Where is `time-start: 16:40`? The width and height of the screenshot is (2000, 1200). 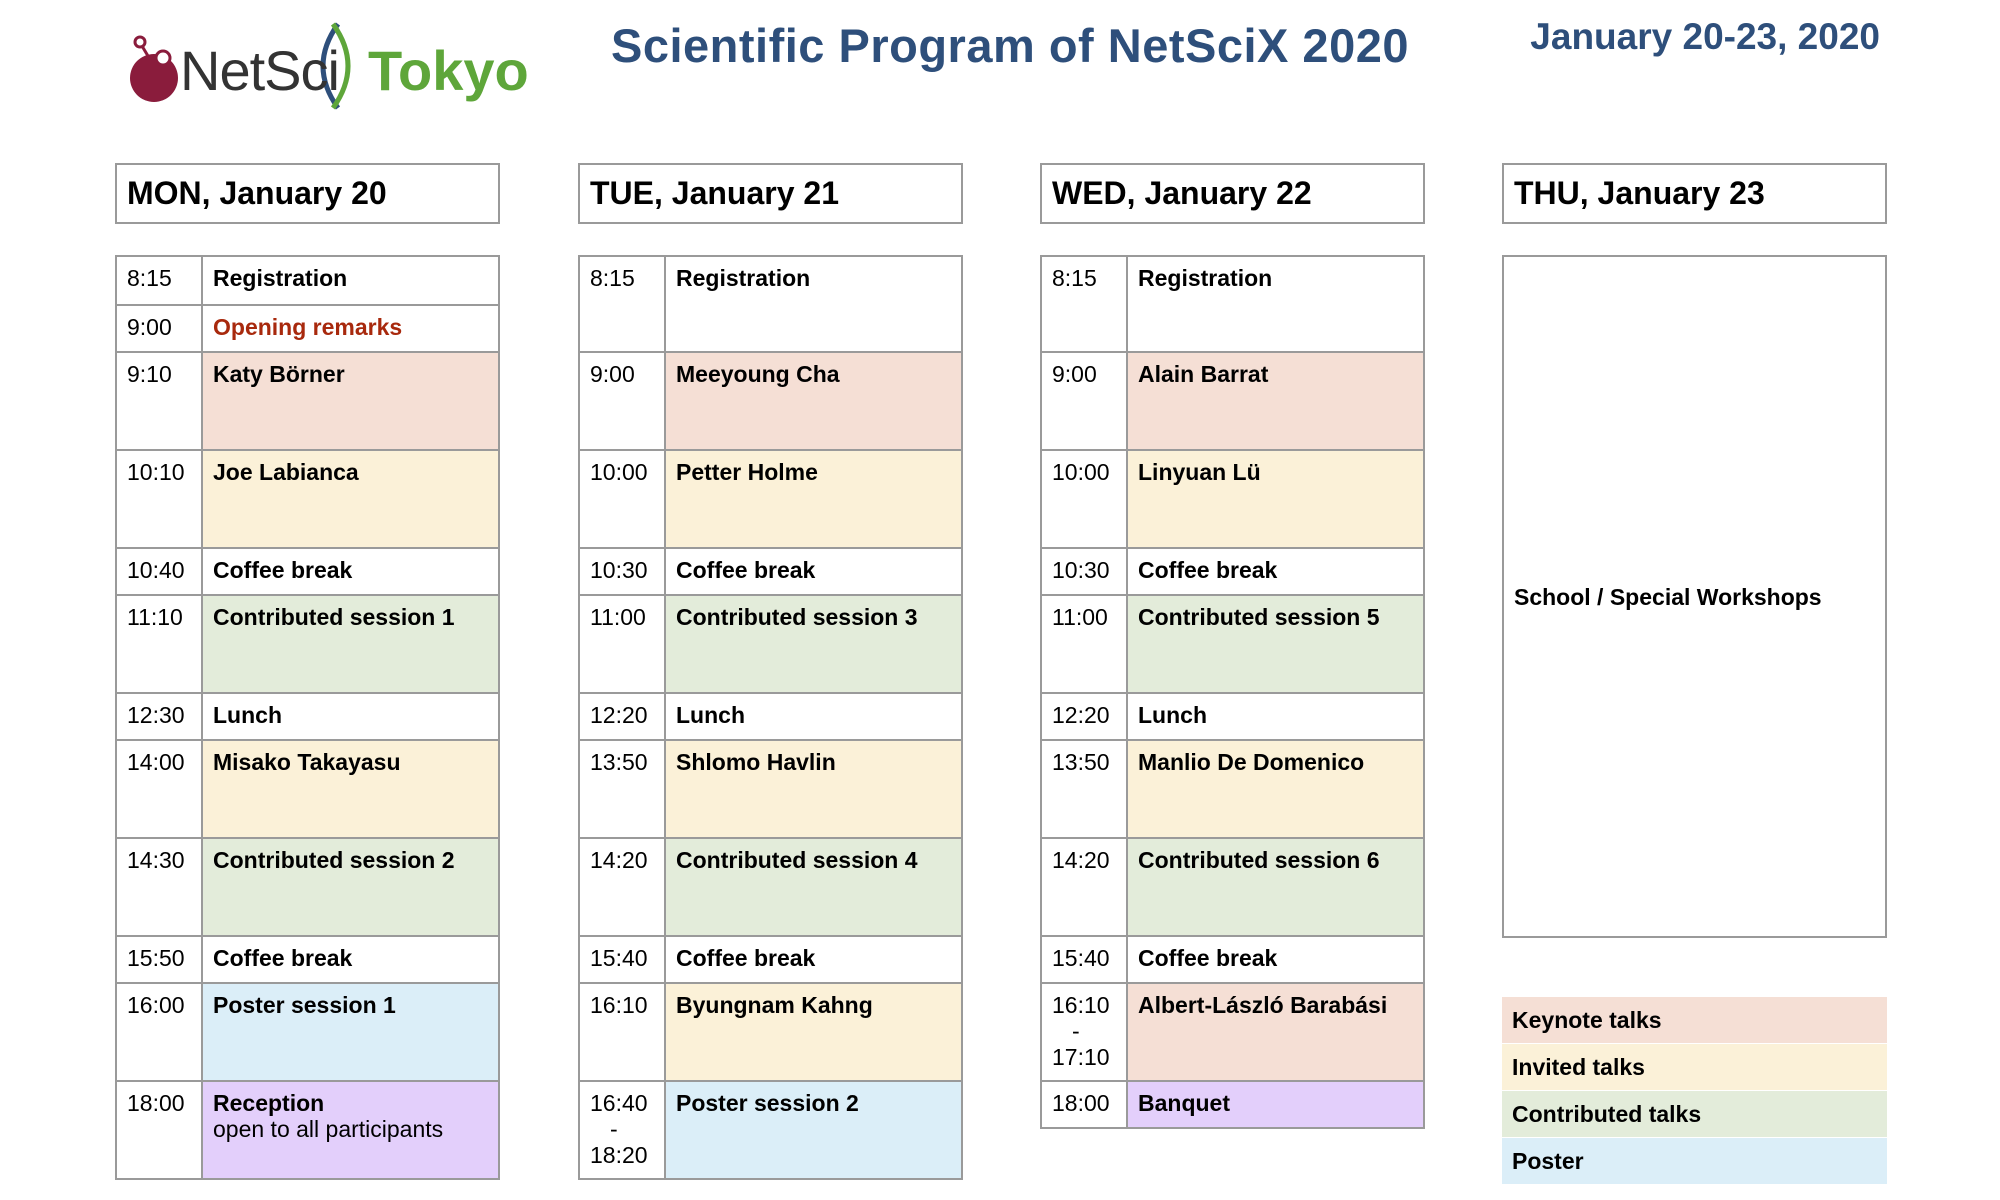 time-start: 16:40 is located at coordinates (619, 1103).